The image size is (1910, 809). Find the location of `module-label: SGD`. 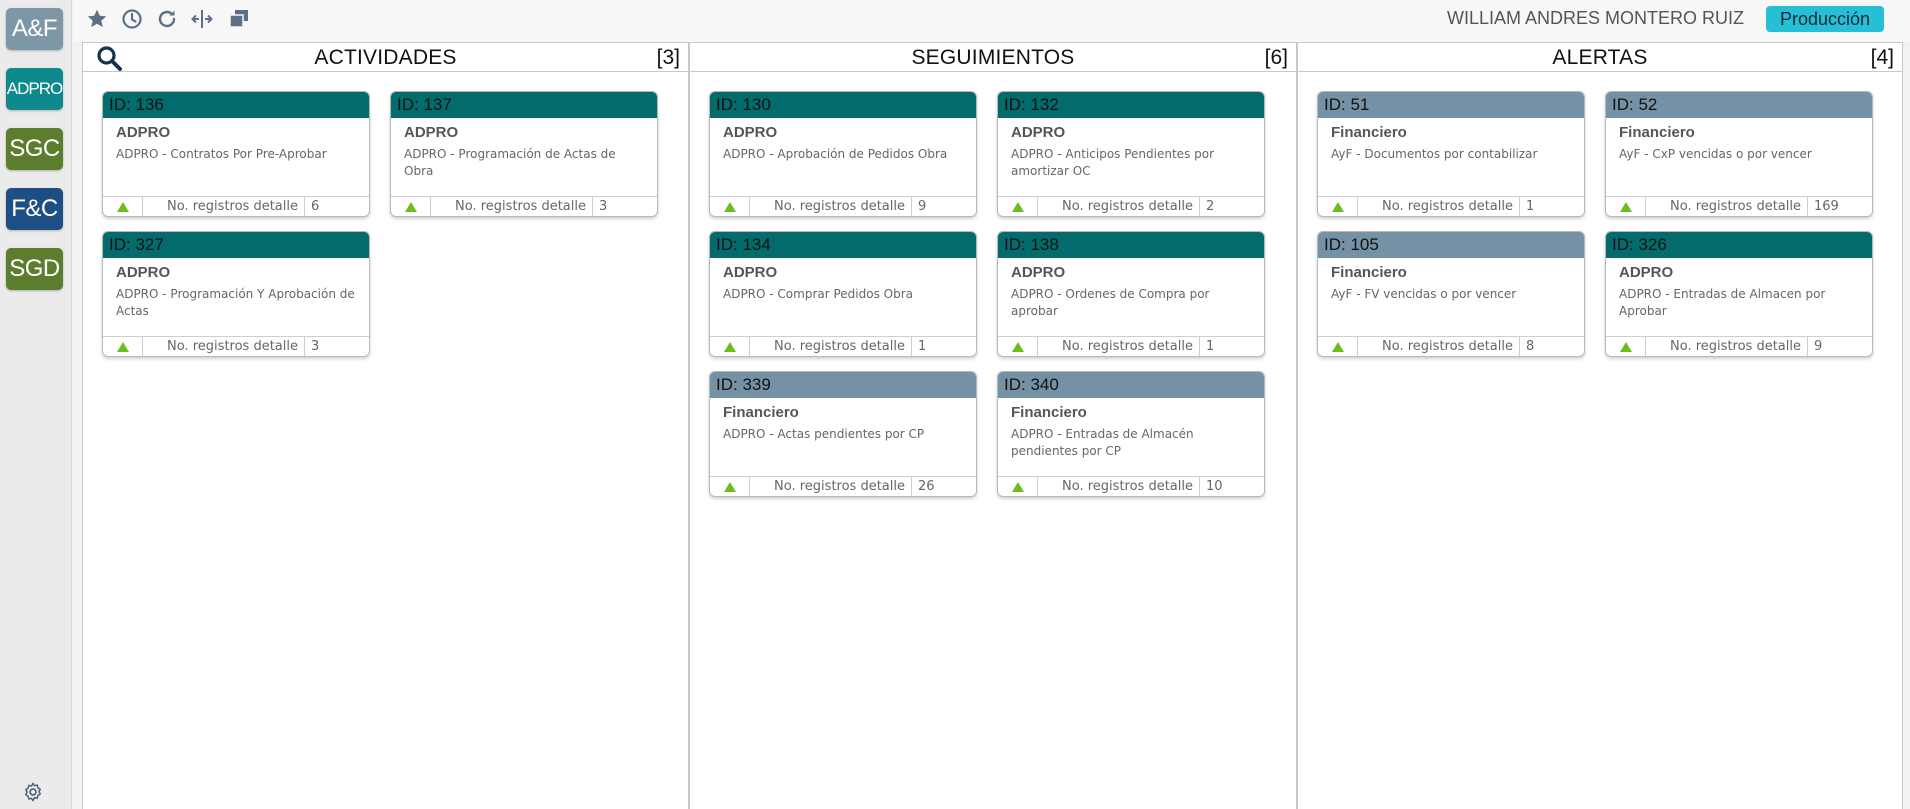

module-label: SGD is located at coordinates (34, 268).